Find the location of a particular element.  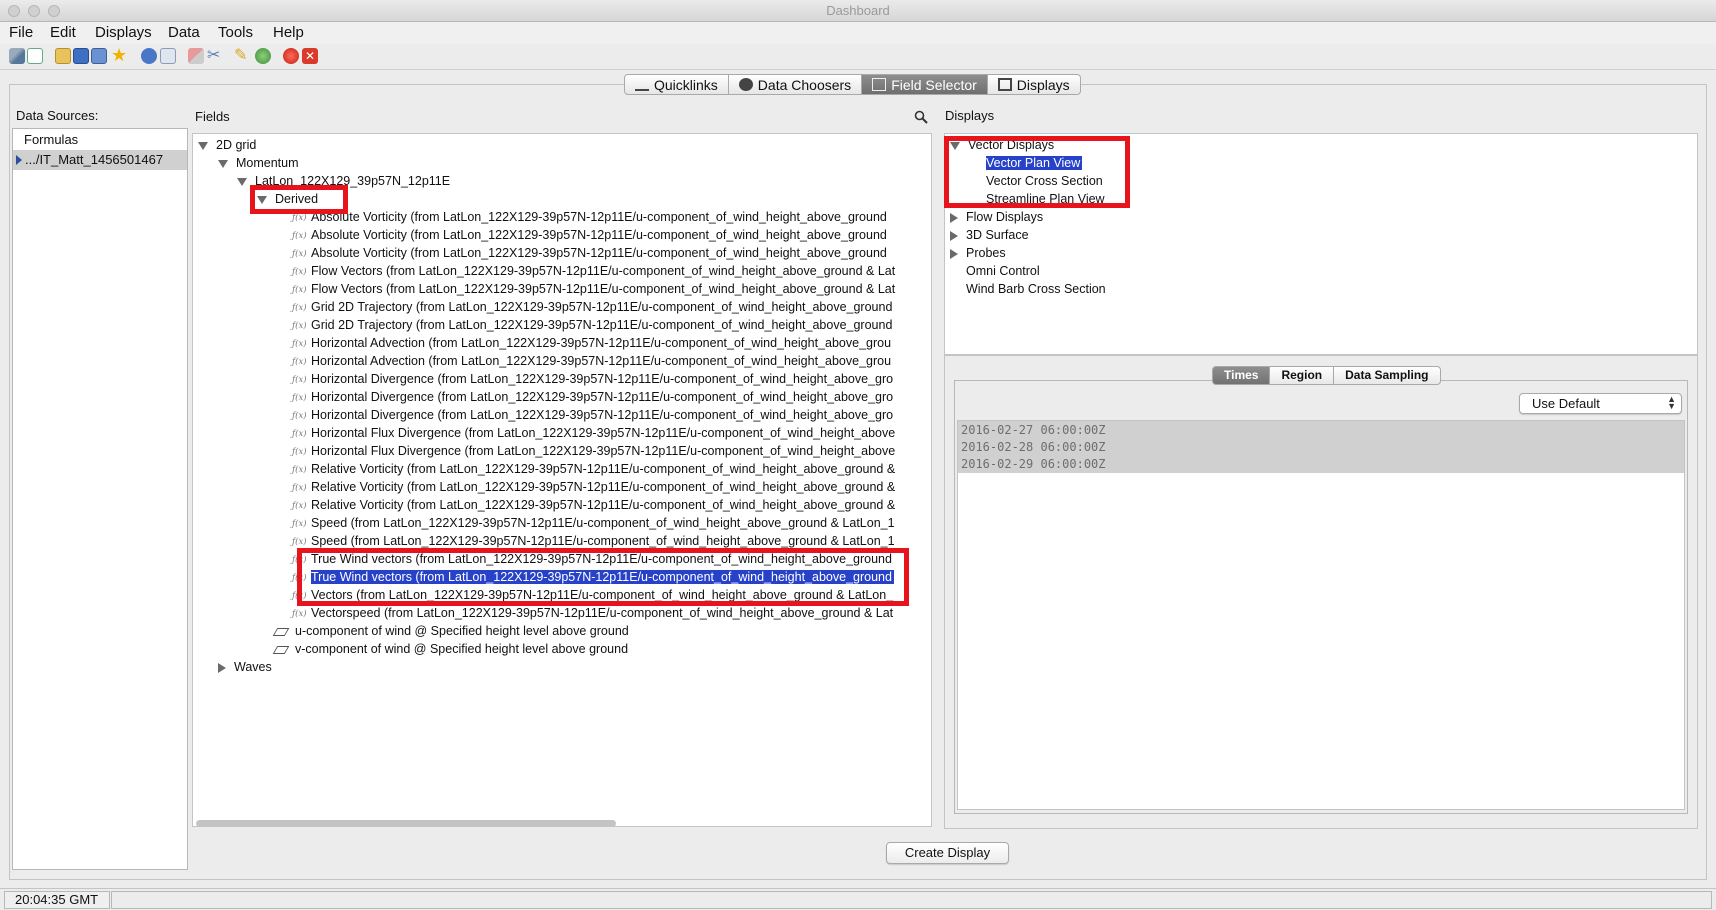

tree-node-2d-grid: 2D grid is located at coordinates (227, 145).